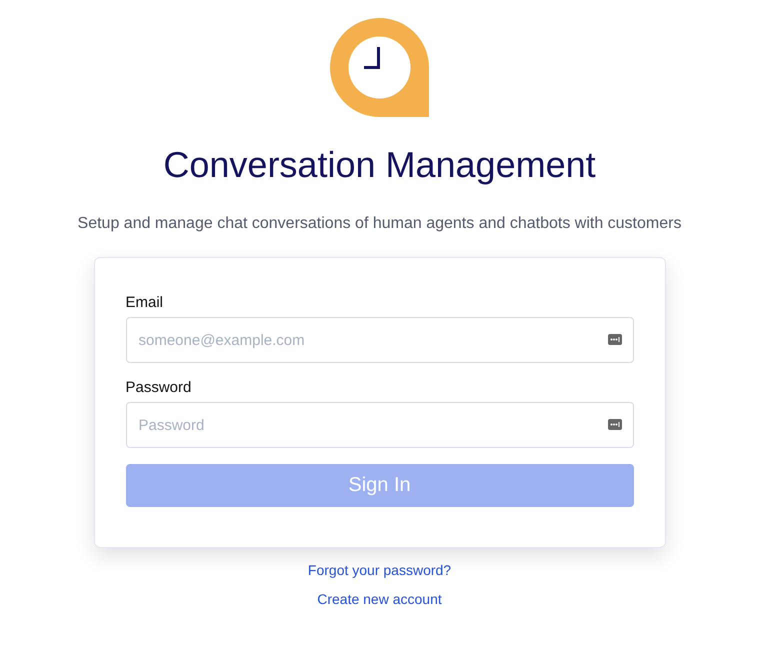 The image size is (759, 663). What do you see at coordinates (379, 67) in the screenshot?
I see `clock-logo-icon` at bounding box center [379, 67].